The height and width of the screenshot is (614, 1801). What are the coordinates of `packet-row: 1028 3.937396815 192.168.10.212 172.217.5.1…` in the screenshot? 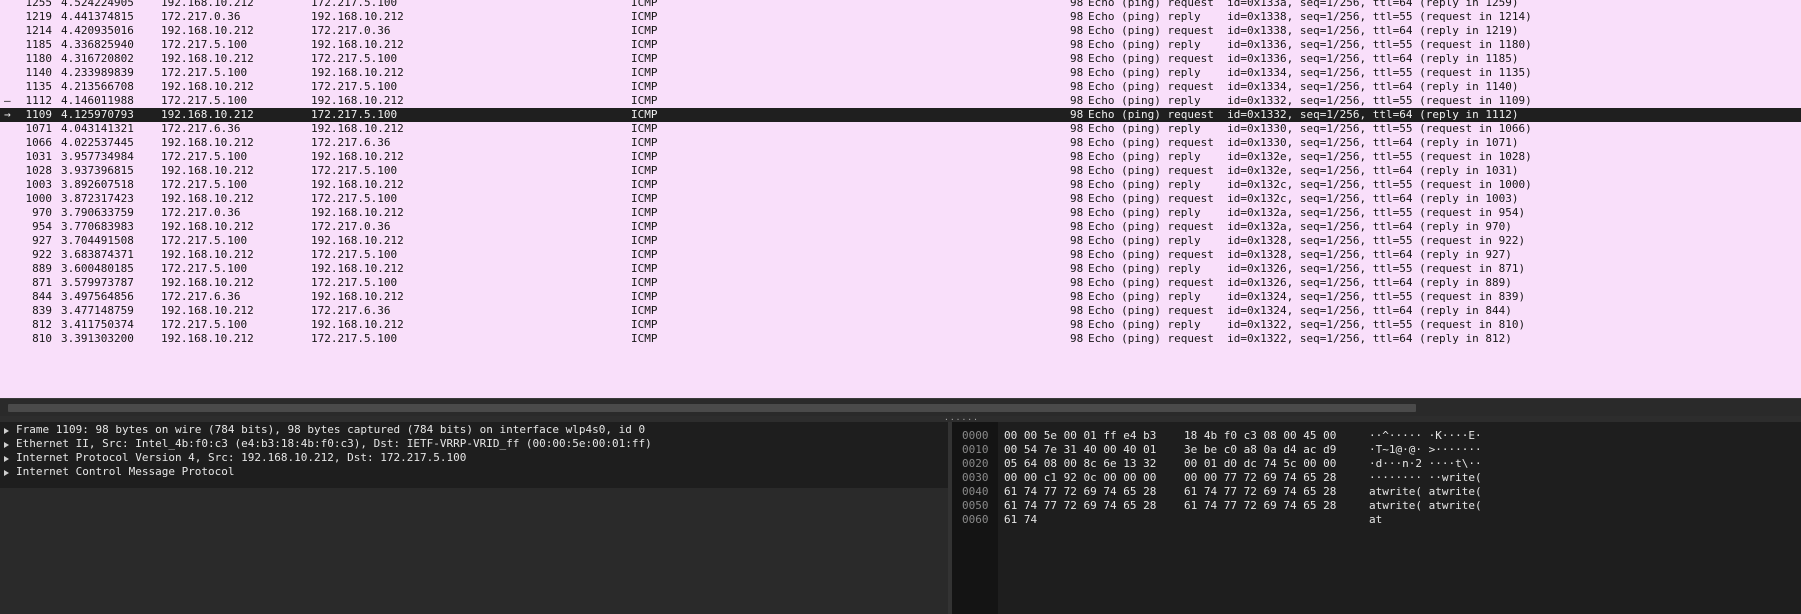 It's located at (900, 171).